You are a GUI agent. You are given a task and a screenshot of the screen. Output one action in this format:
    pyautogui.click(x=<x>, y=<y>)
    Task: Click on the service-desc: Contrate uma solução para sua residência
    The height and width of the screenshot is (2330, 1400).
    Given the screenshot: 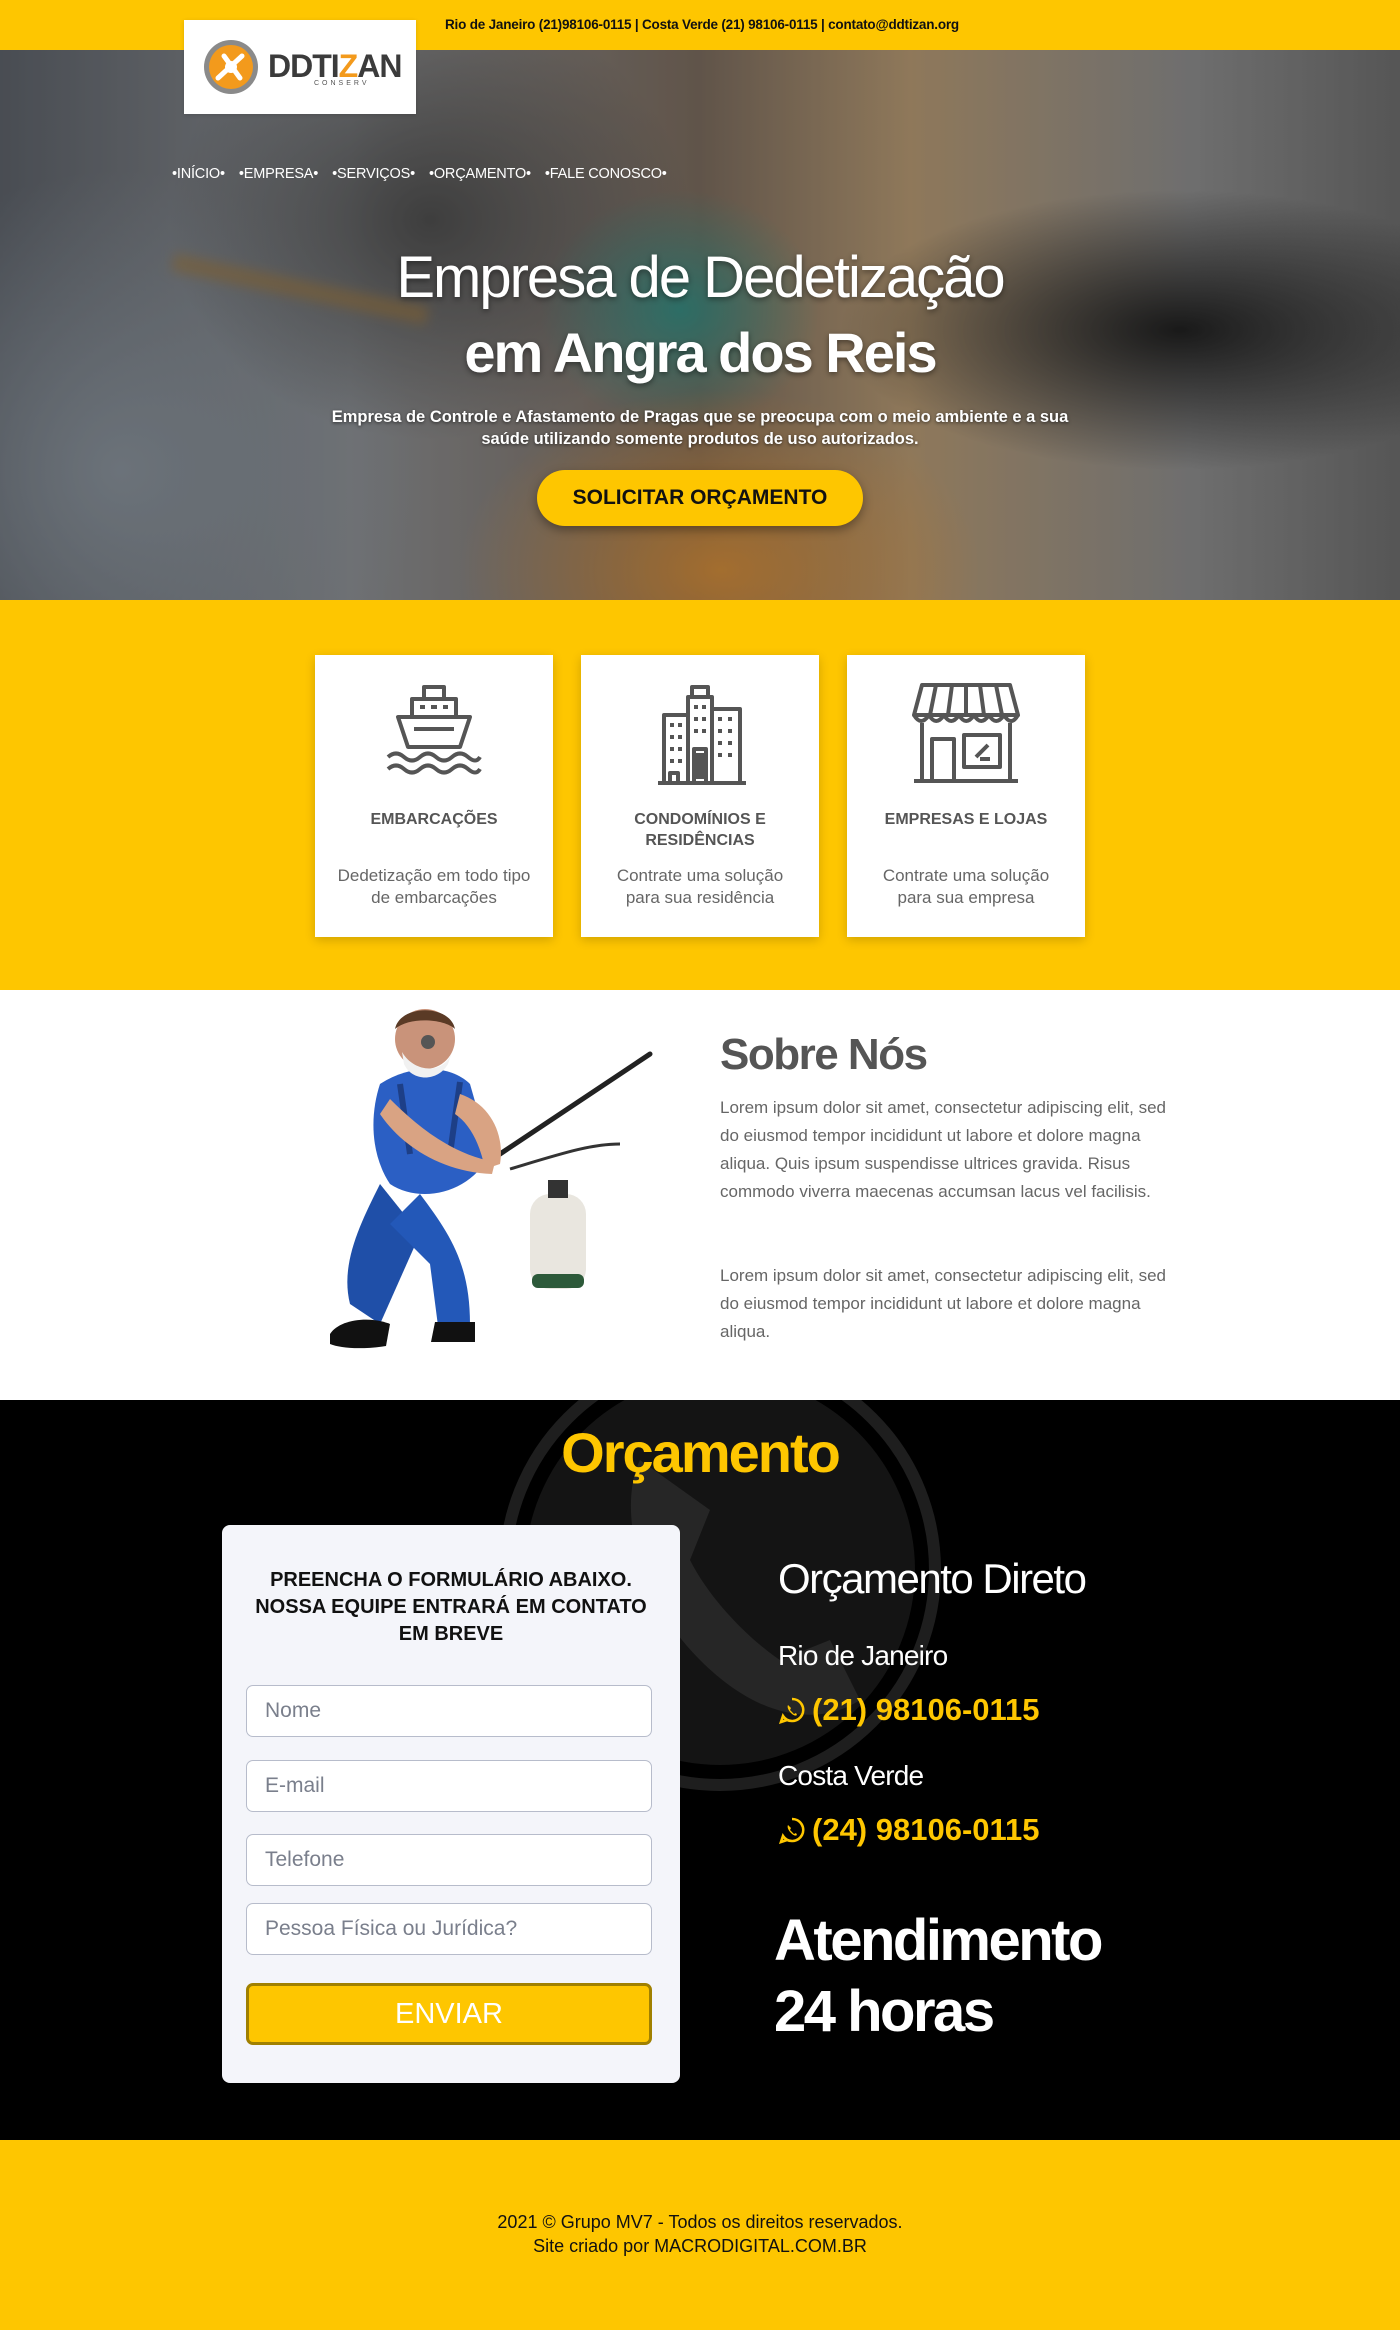 What is the action you would take?
    pyautogui.click(x=700, y=886)
    